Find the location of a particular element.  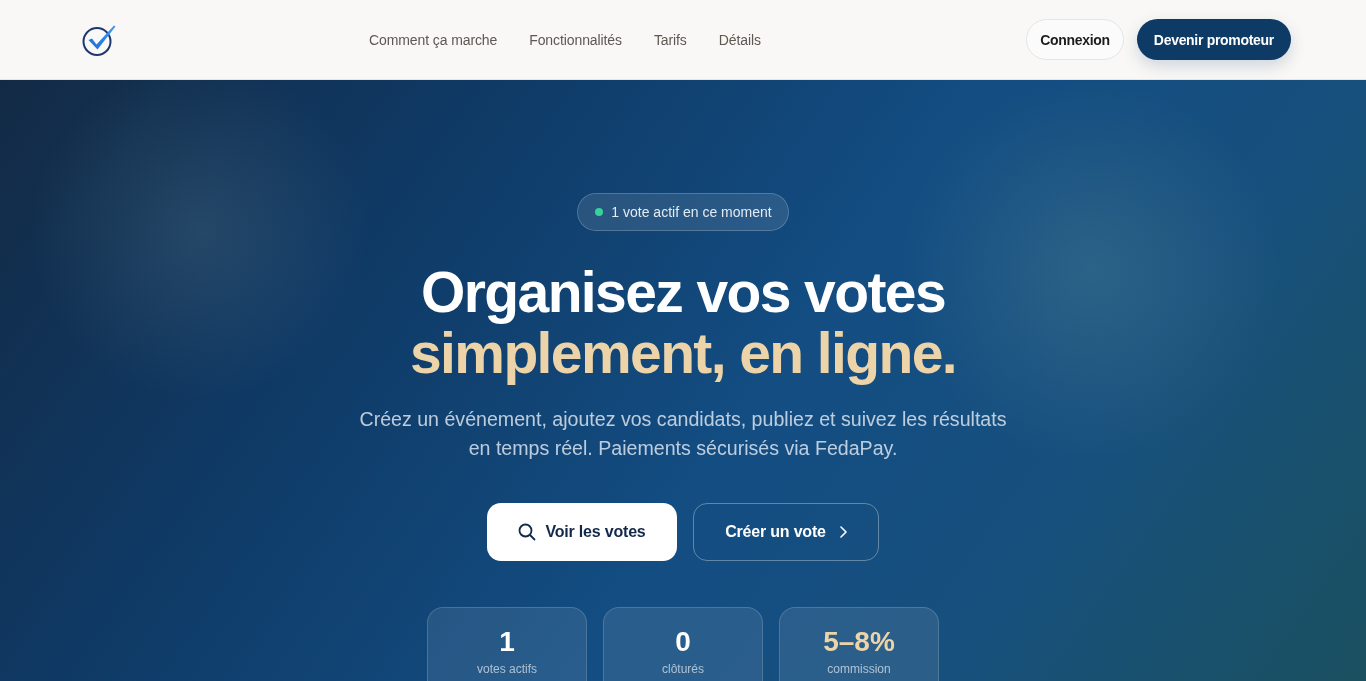

chevron-right-icon is located at coordinates (843, 532).